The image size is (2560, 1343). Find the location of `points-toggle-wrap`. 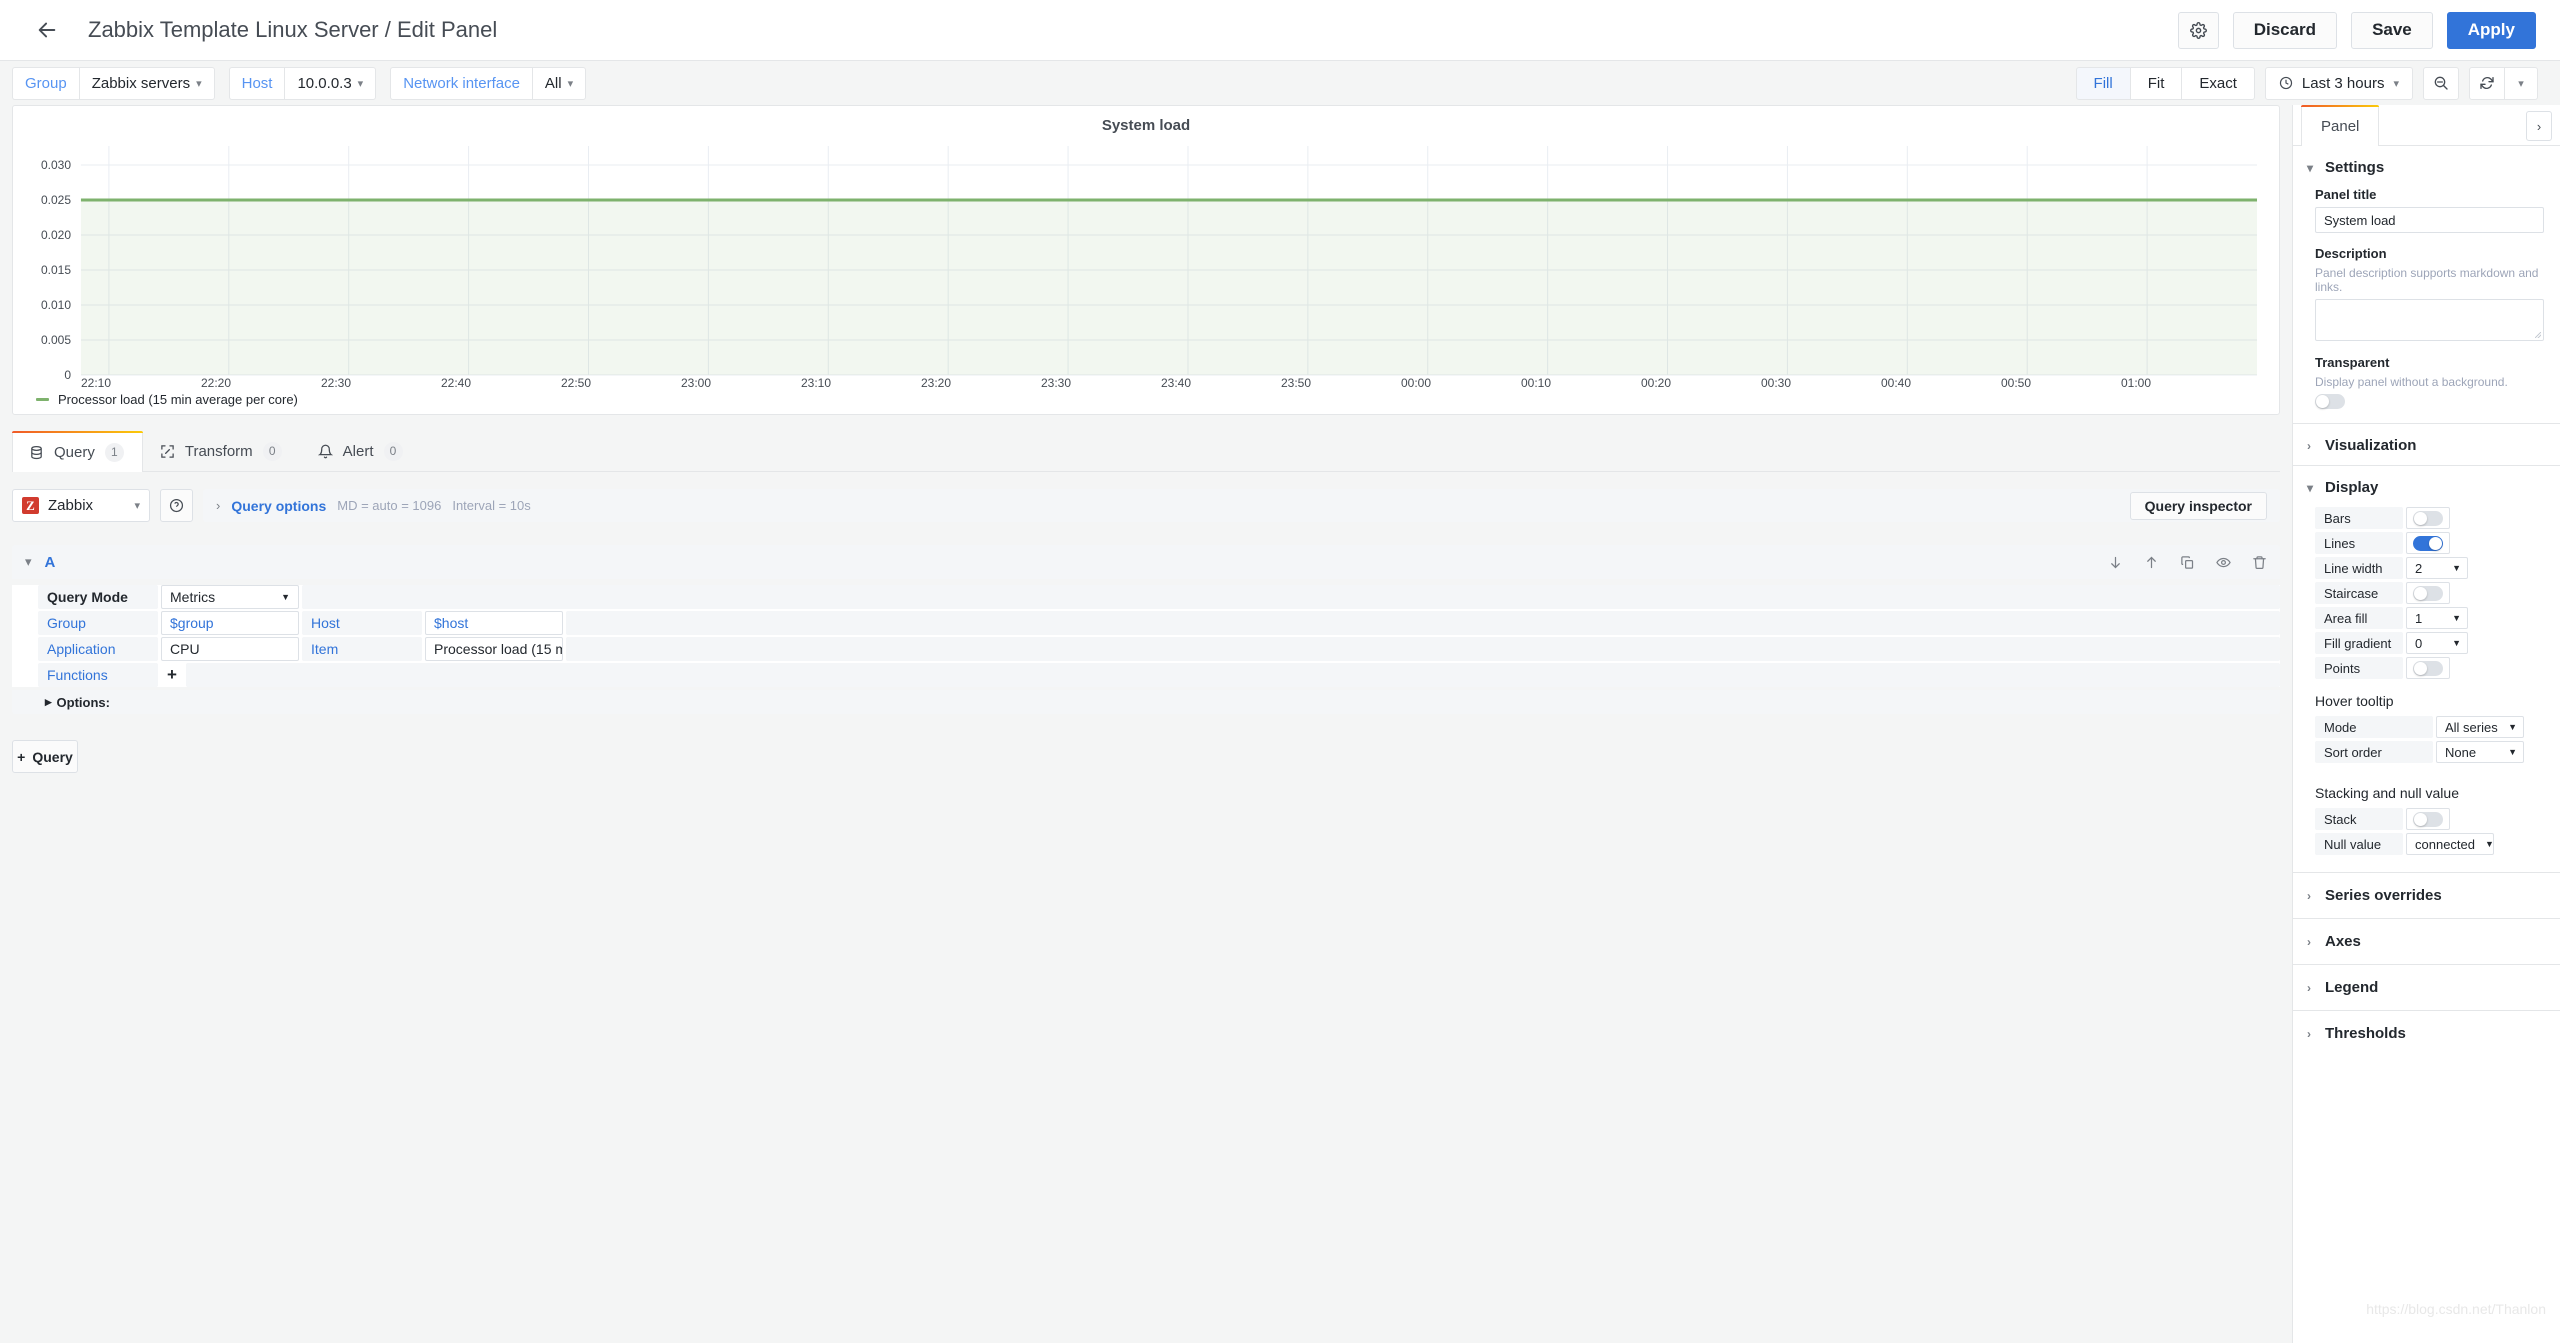

points-toggle-wrap is located at coordinates (2428, 668).